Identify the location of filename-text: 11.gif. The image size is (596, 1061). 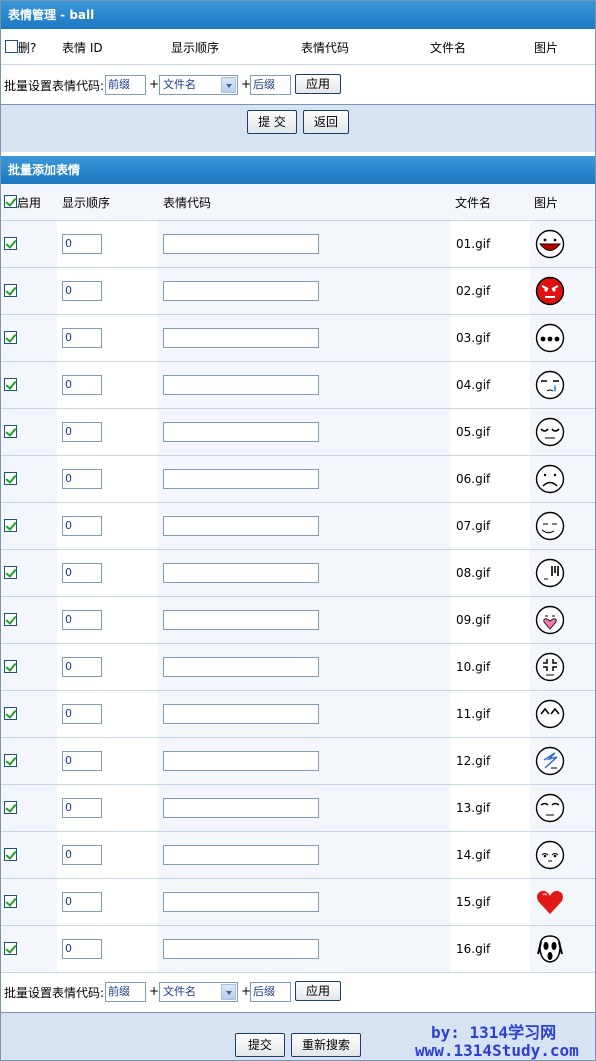
(473, 714).